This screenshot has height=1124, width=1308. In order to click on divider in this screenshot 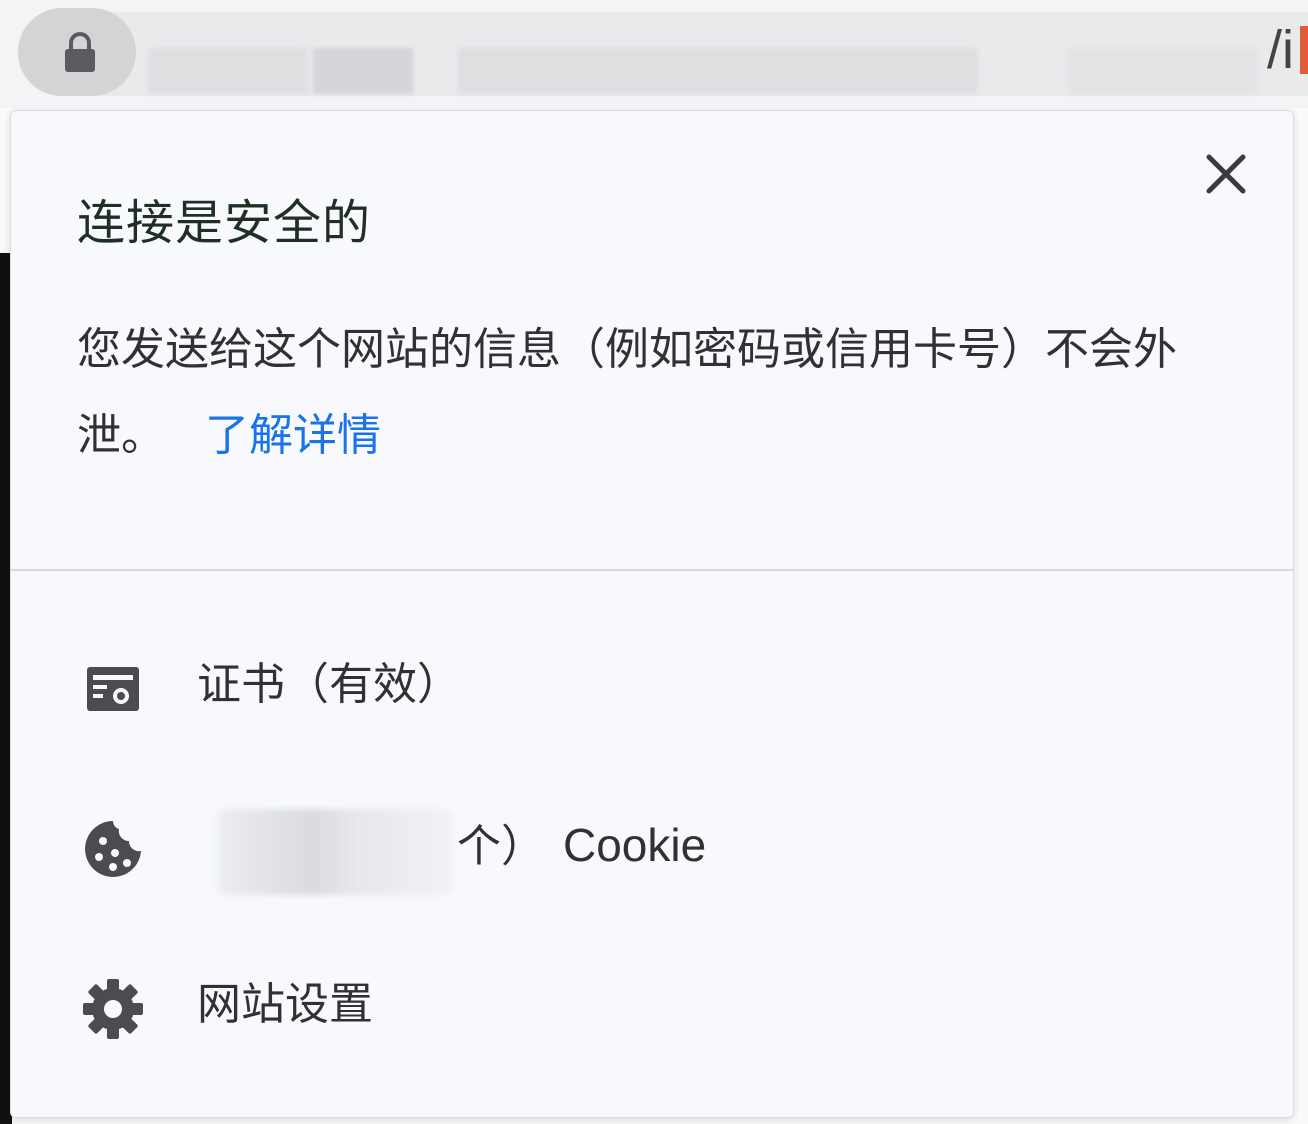, I will do `click(652, 570)`.